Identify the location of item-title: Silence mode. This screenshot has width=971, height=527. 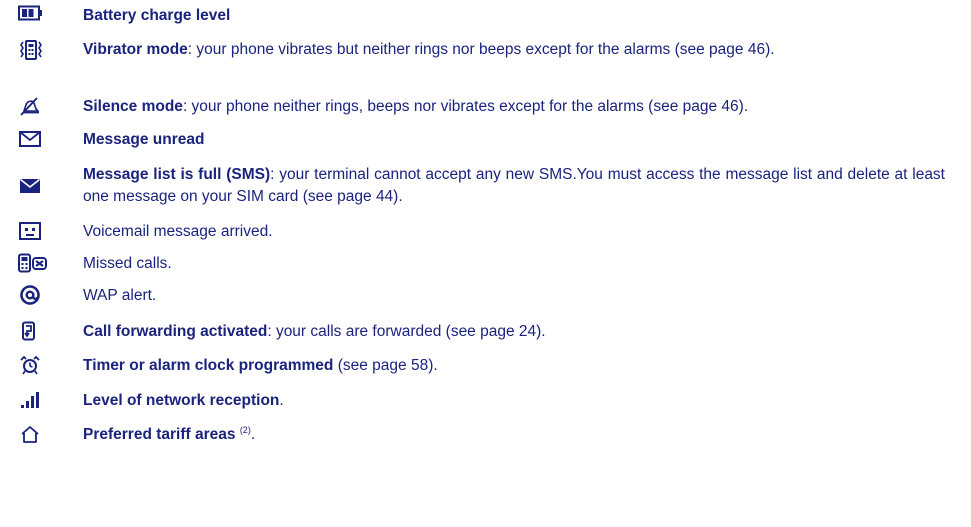
(133, 106).